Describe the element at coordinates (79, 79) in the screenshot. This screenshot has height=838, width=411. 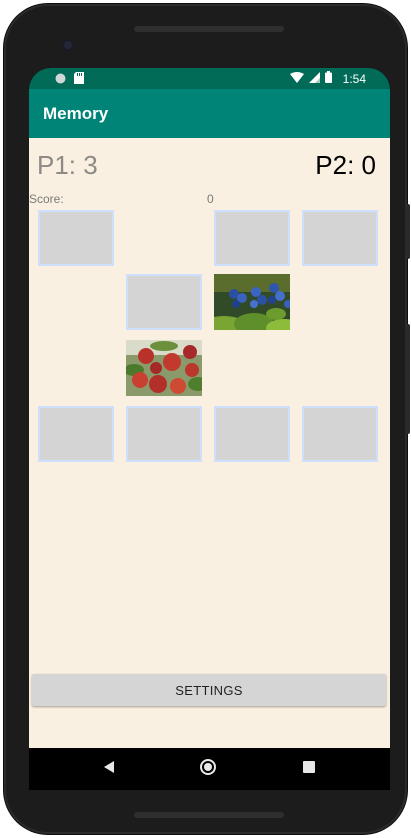
I see `sd-card-icon` at that location.